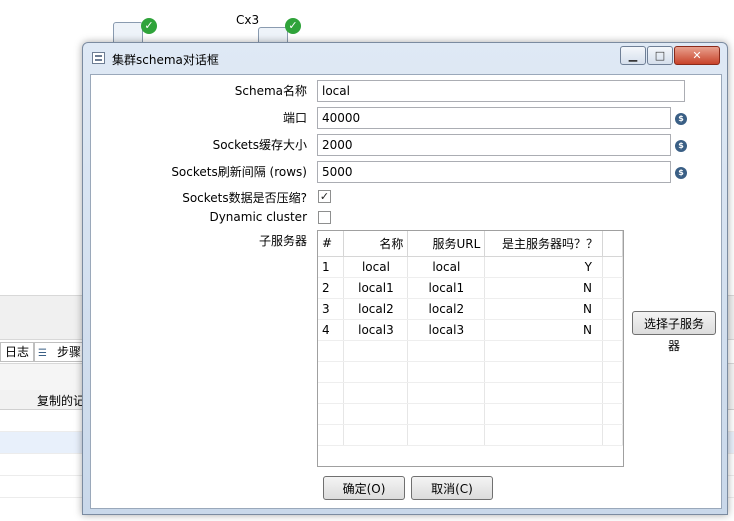 The height and width of the screenshot is (521, 734). I want to click on dynamic-cluster-label: Dynamic cluster, so click(258, 217).